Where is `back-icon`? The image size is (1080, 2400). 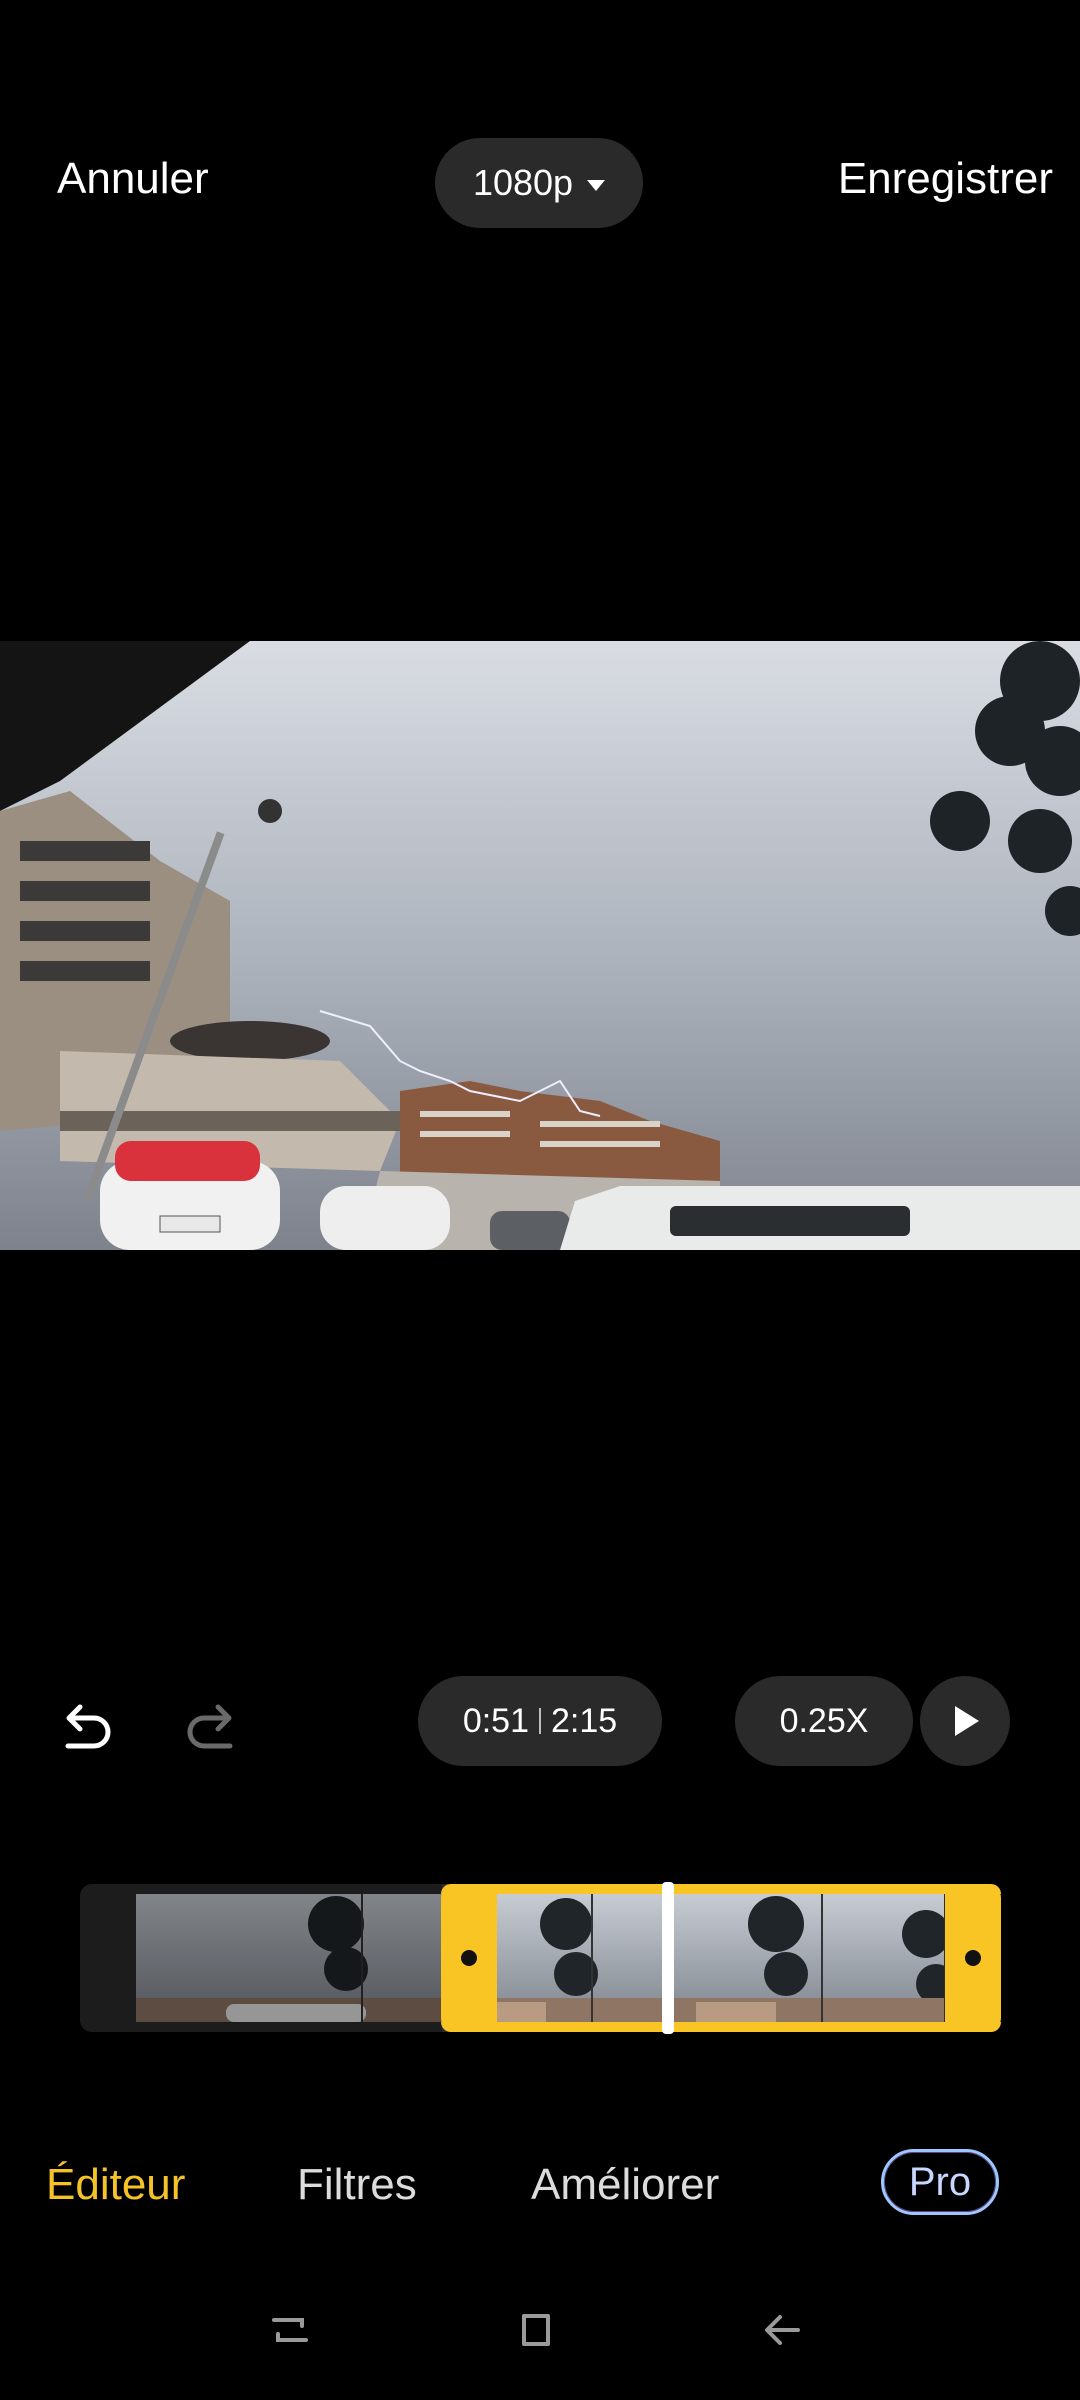
back-icon is located at coordinates (782, 2330).